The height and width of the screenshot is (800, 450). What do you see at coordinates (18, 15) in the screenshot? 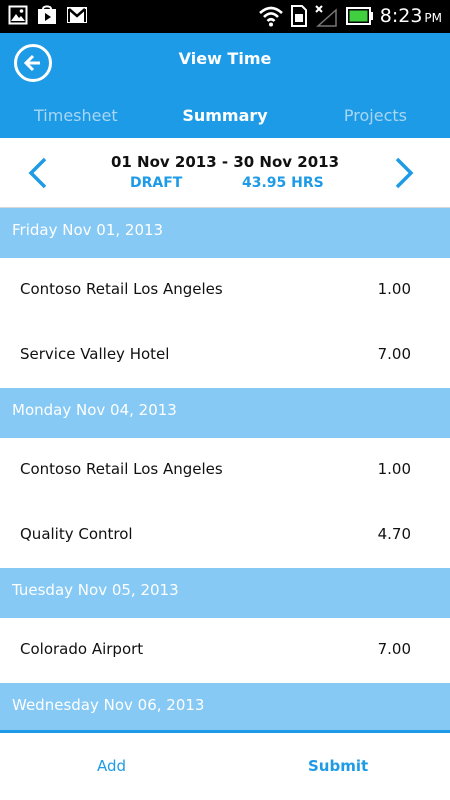
I see `gallery-icon` at bounding box center [18, 15].